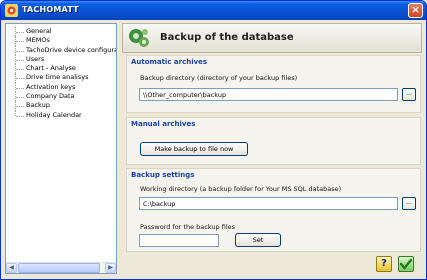 The height and width of the screenshot is (280, 427). What do you see at coordinates (11, 268) in the screenshot?
I see `scroll-left-icon: ◀` at bounding box center [11, 268].